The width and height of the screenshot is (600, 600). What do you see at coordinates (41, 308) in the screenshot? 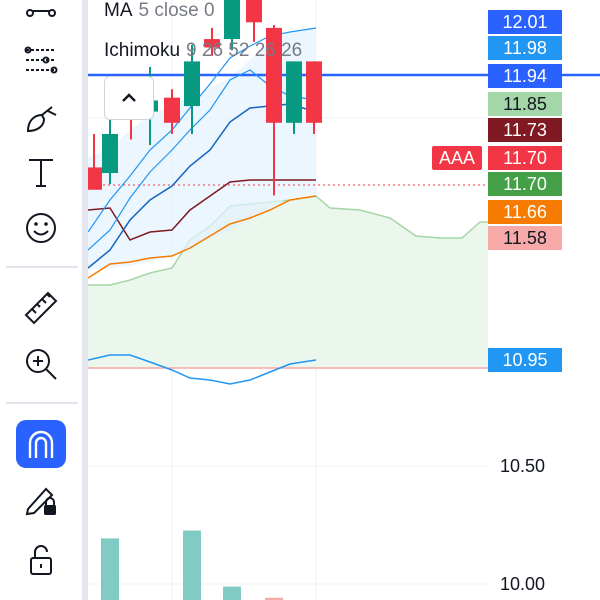
I see `ruler-icon` at bounding box center [41, 308].